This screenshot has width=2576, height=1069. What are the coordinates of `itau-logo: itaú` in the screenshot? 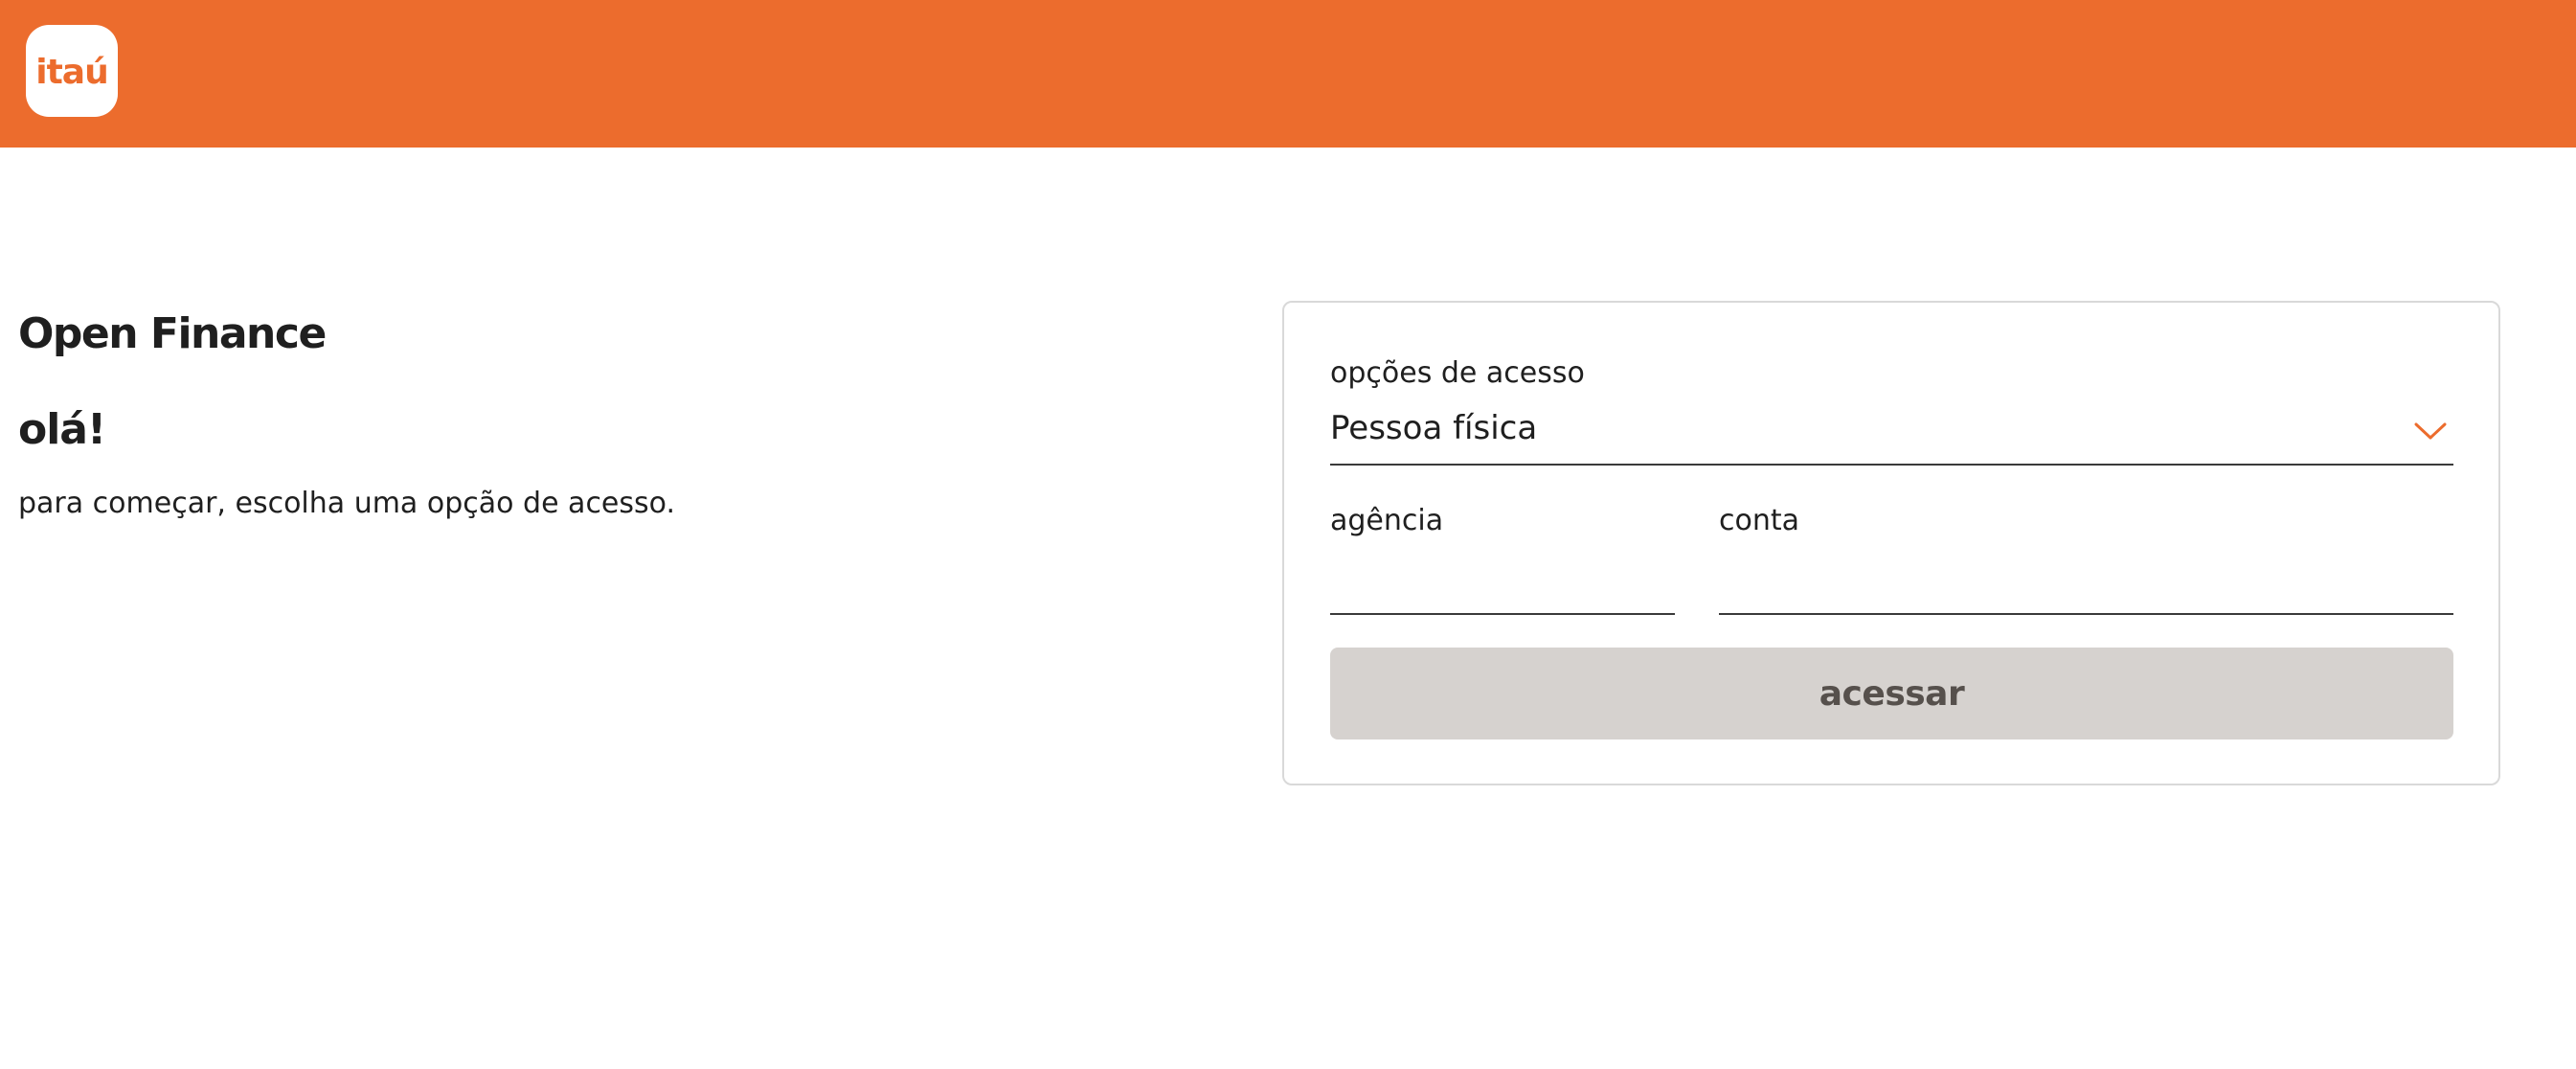 It's located at (72, 71).